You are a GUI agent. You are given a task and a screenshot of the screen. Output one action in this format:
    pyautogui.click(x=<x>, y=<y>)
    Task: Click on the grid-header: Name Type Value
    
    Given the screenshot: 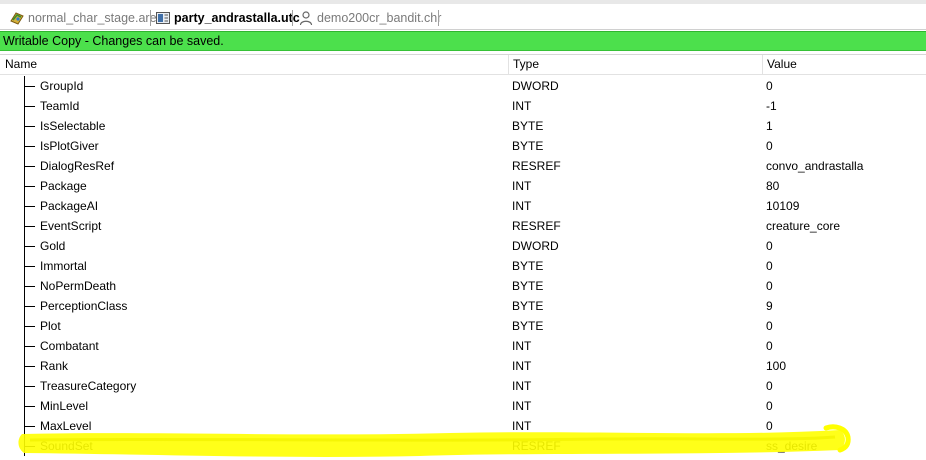 What is the action you would take?
    pyautogui.click(x=463, y=65)
    